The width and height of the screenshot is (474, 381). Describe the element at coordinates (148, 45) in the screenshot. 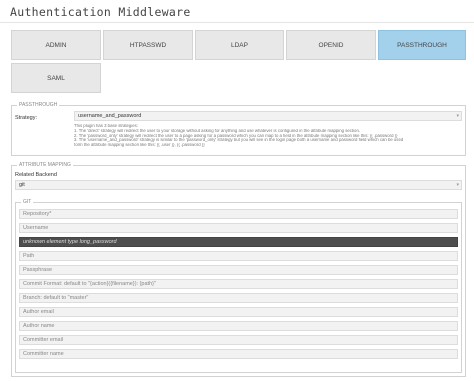

I see `tab-htpasswd: HTPASSWD` at that location.